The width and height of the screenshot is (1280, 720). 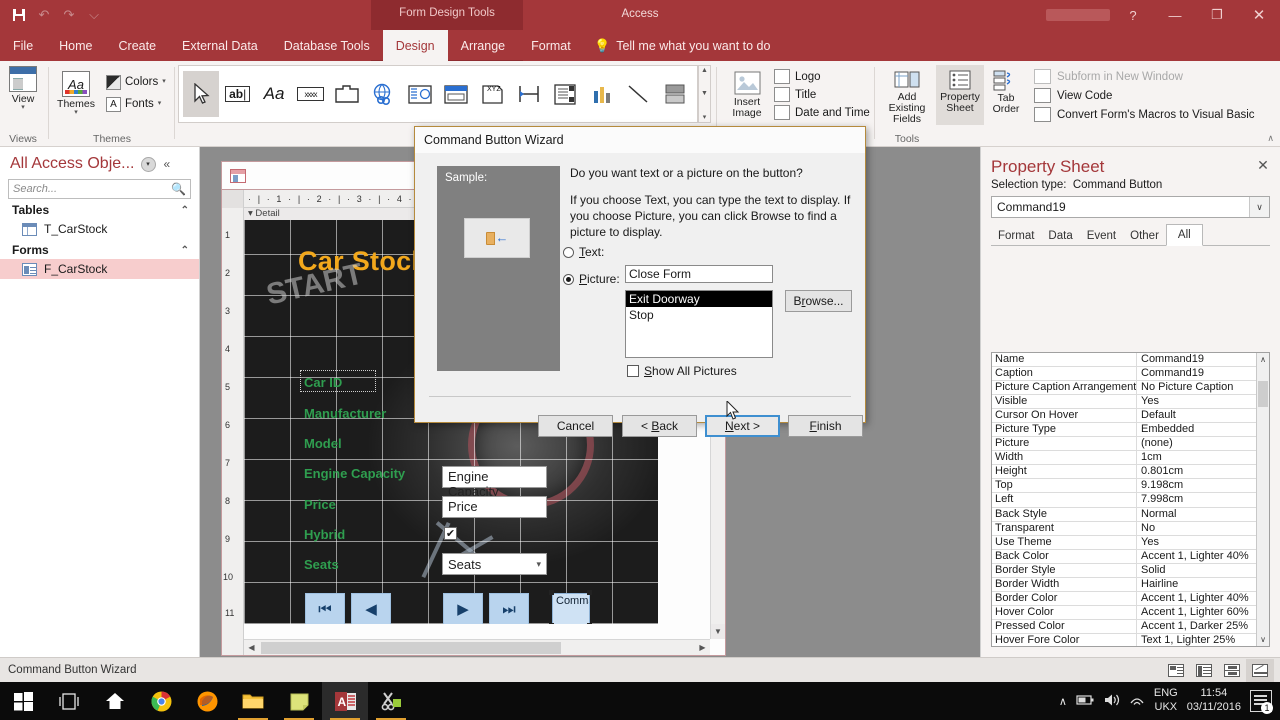 I want to click on property-row: Picture (none), so click(x=1124, y=444).